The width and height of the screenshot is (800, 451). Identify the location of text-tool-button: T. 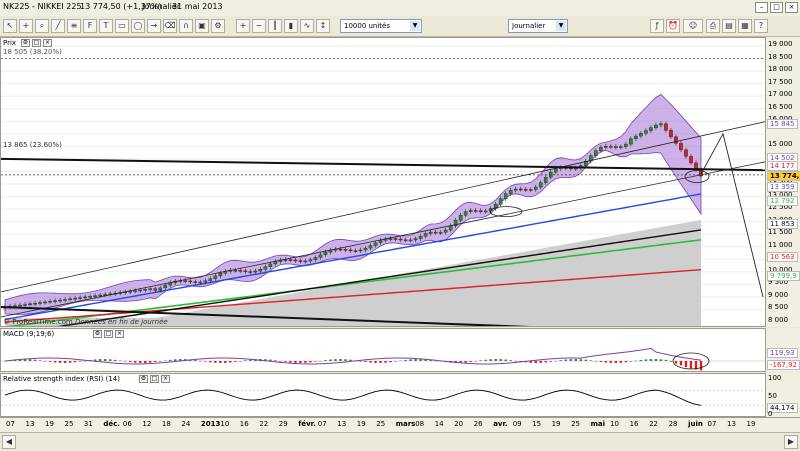
(106, 26).